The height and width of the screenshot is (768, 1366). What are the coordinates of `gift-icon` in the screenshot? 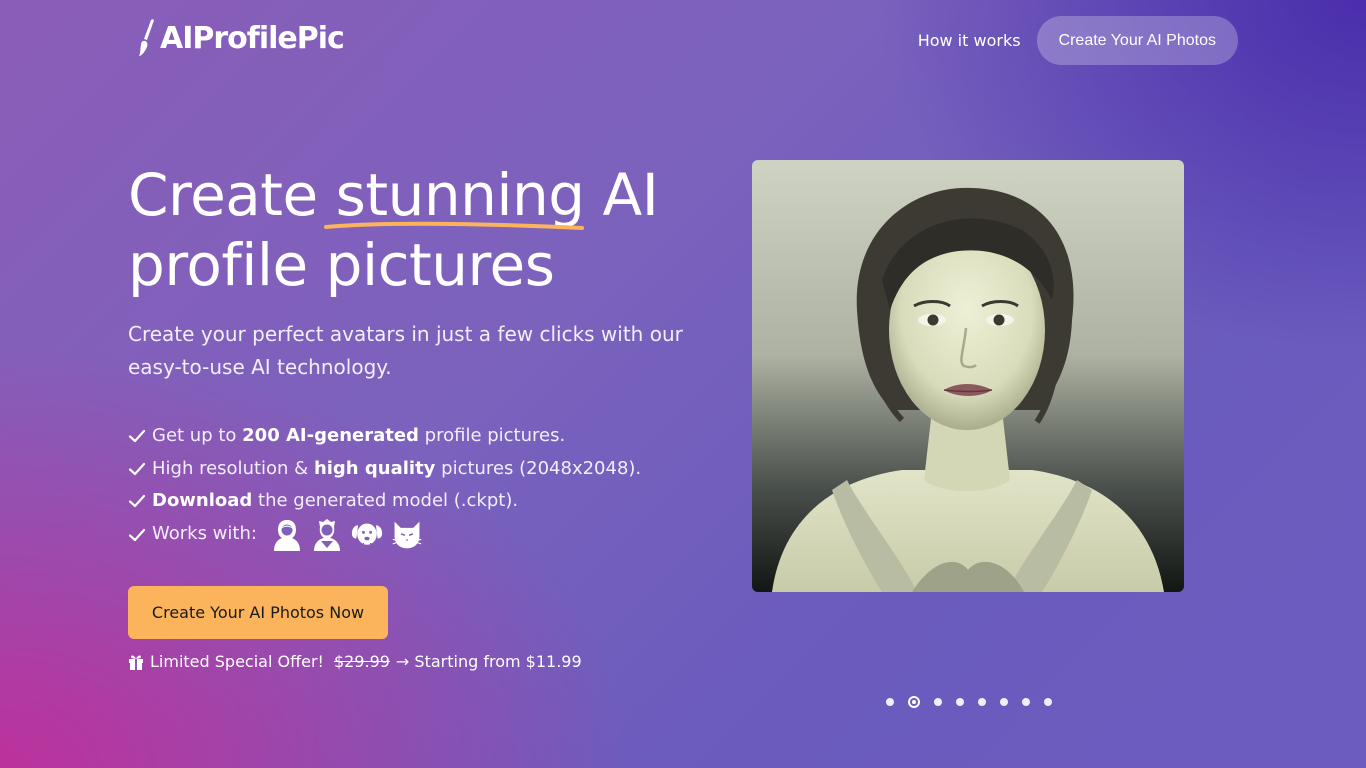 It's located at (136, 662).